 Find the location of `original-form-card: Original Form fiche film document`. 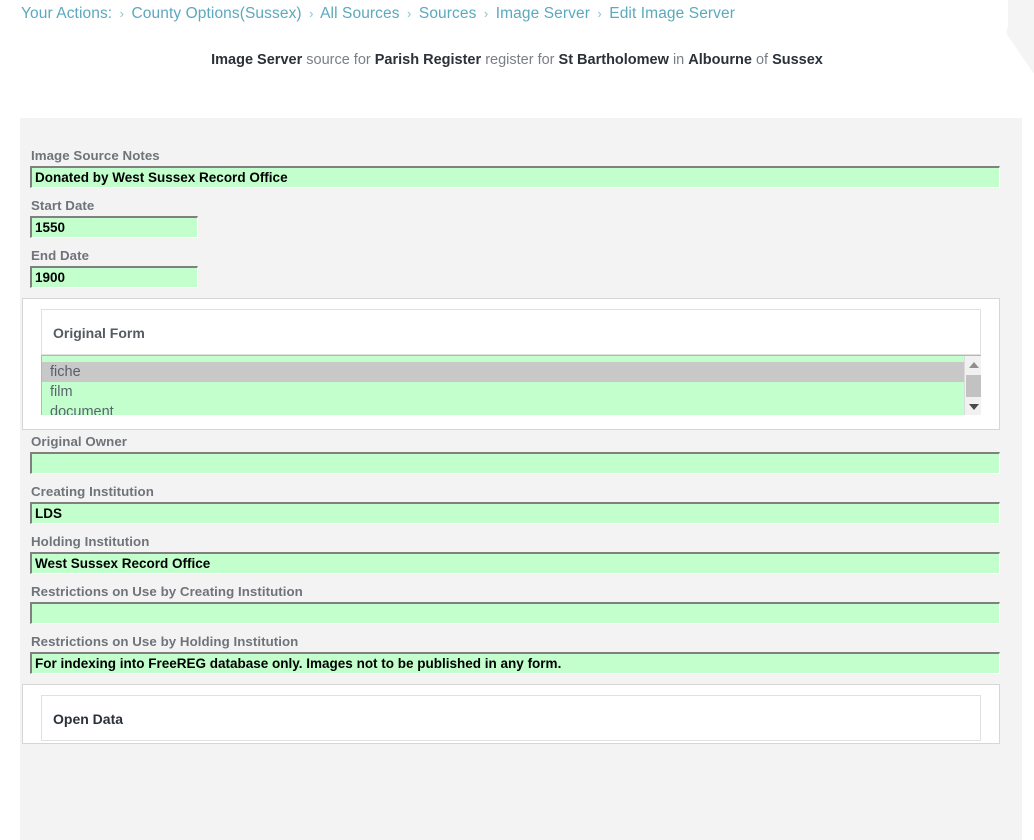

original-form-card: Original Form fiche film document is located at coordinates (511, 364).